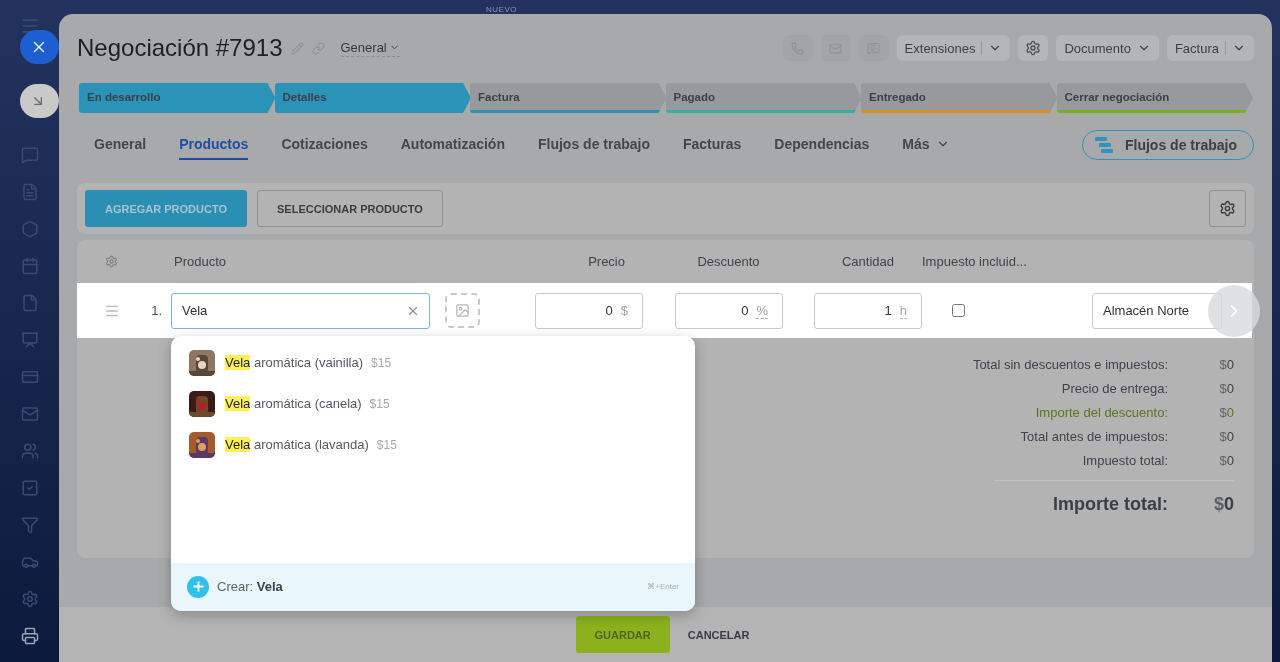  I want to click on printer-icon, so click(29, 636).